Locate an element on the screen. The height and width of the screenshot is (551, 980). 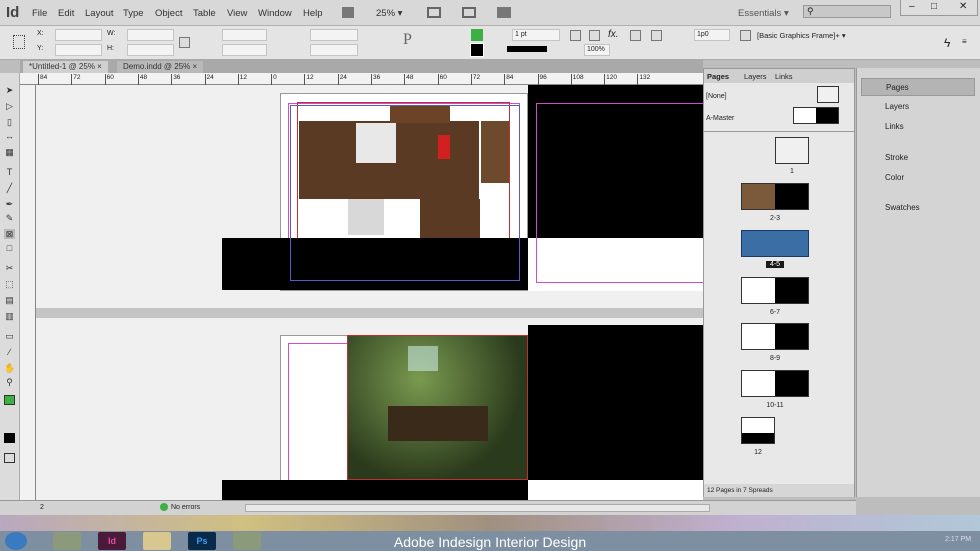
scissors-tool-icon: ✂ is located at coordinates (9, 268).